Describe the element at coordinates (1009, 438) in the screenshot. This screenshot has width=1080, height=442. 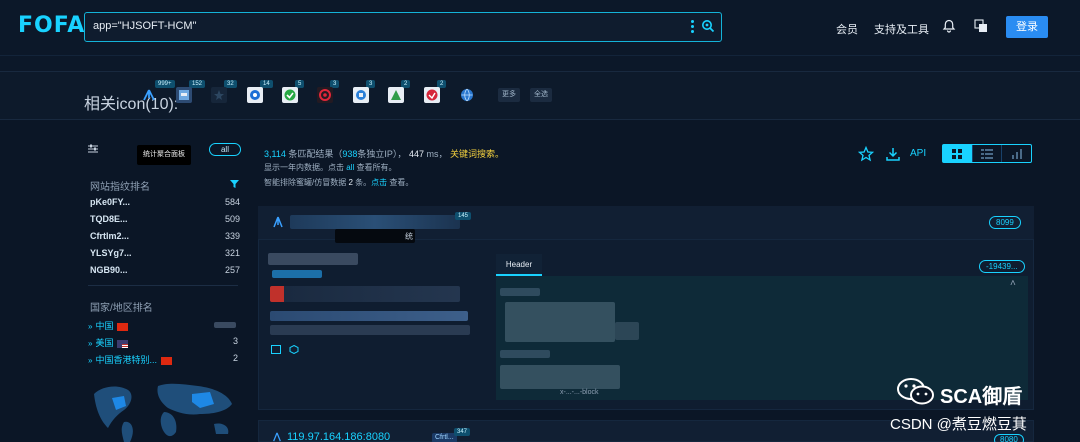
I see `port-badge: 8080` at that location.